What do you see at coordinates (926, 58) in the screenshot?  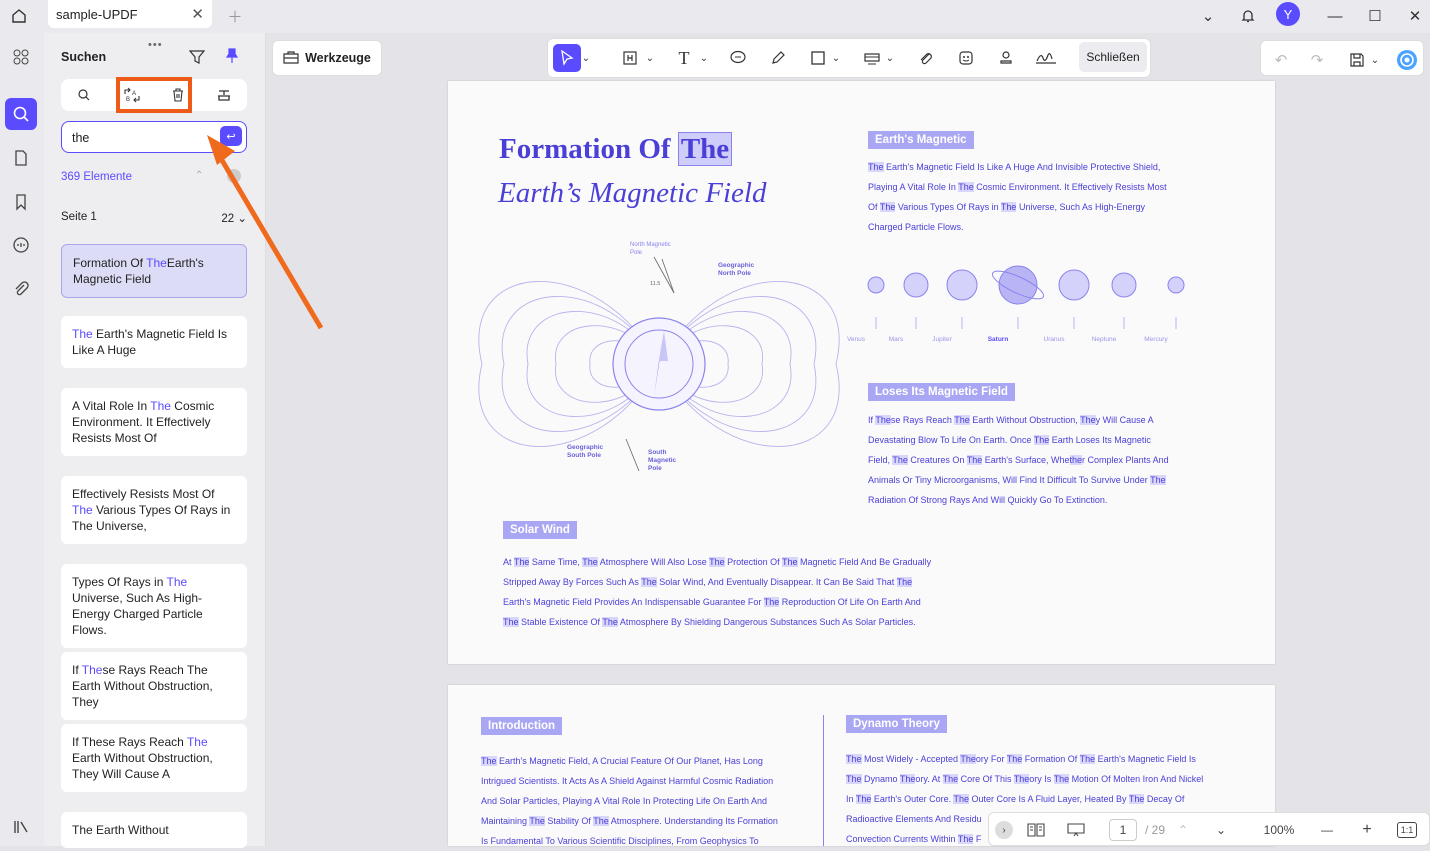 I see `paperclip-icon` at bounding box center [926, 58].